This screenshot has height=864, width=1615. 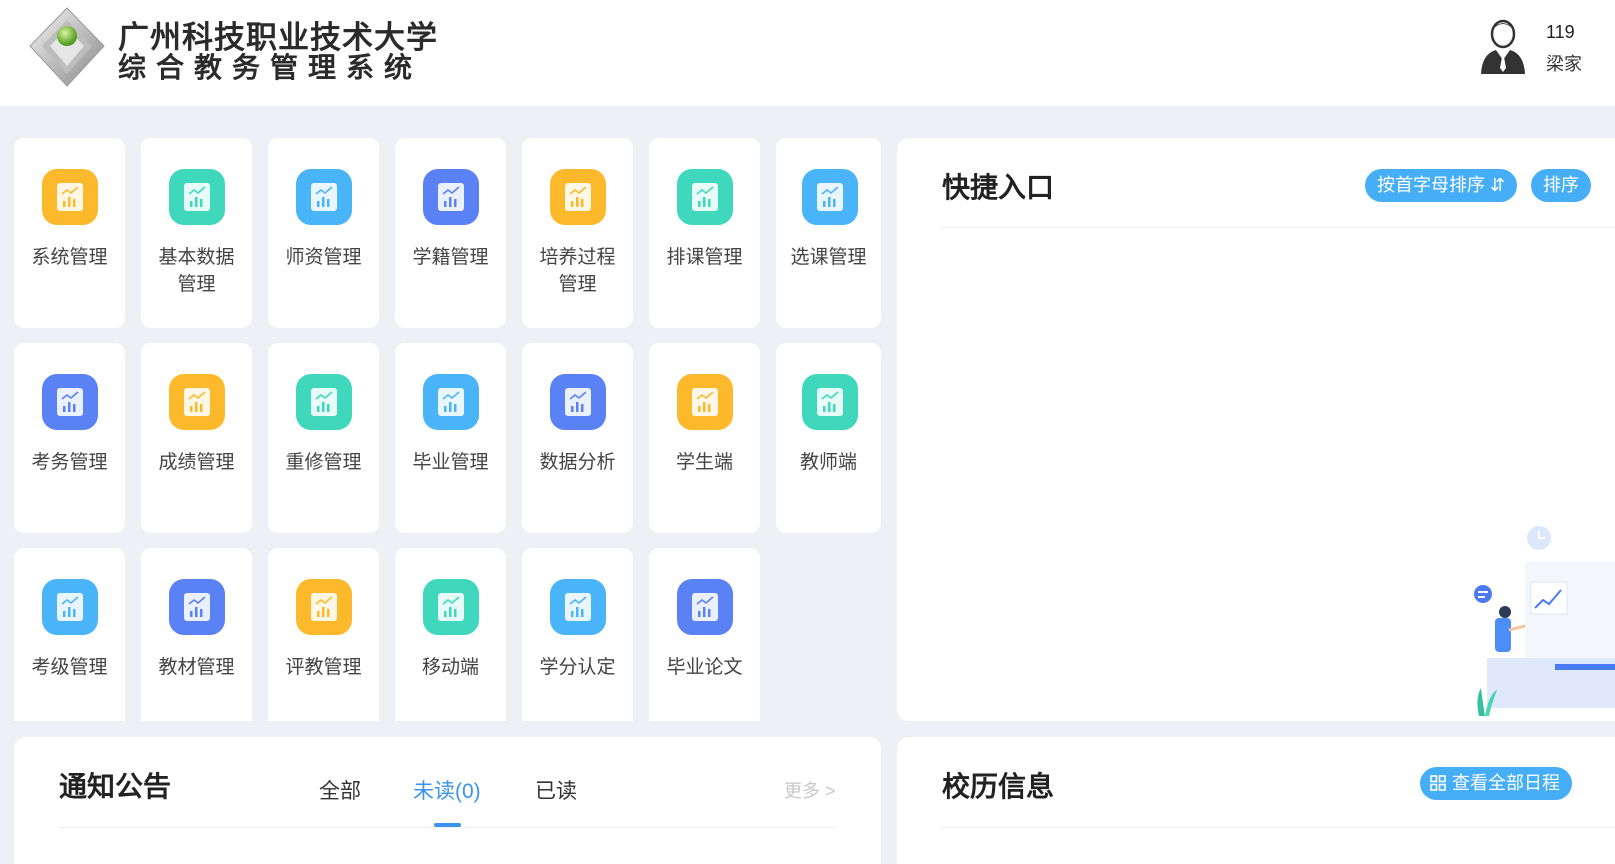 What do you see at coordinates (1503, 46) in the screenshot?
I see `user-avatar-icon` at bounding box center [1503, 46].